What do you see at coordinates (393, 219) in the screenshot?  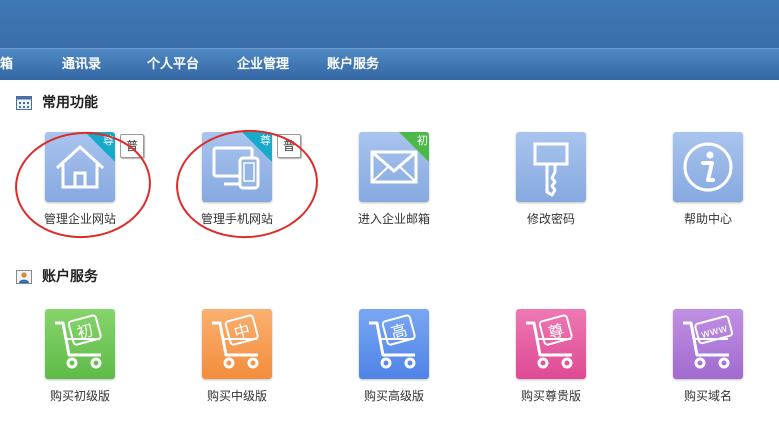 I see `tile-label: 进入企业邮箱` at bounding box center [393, 219].